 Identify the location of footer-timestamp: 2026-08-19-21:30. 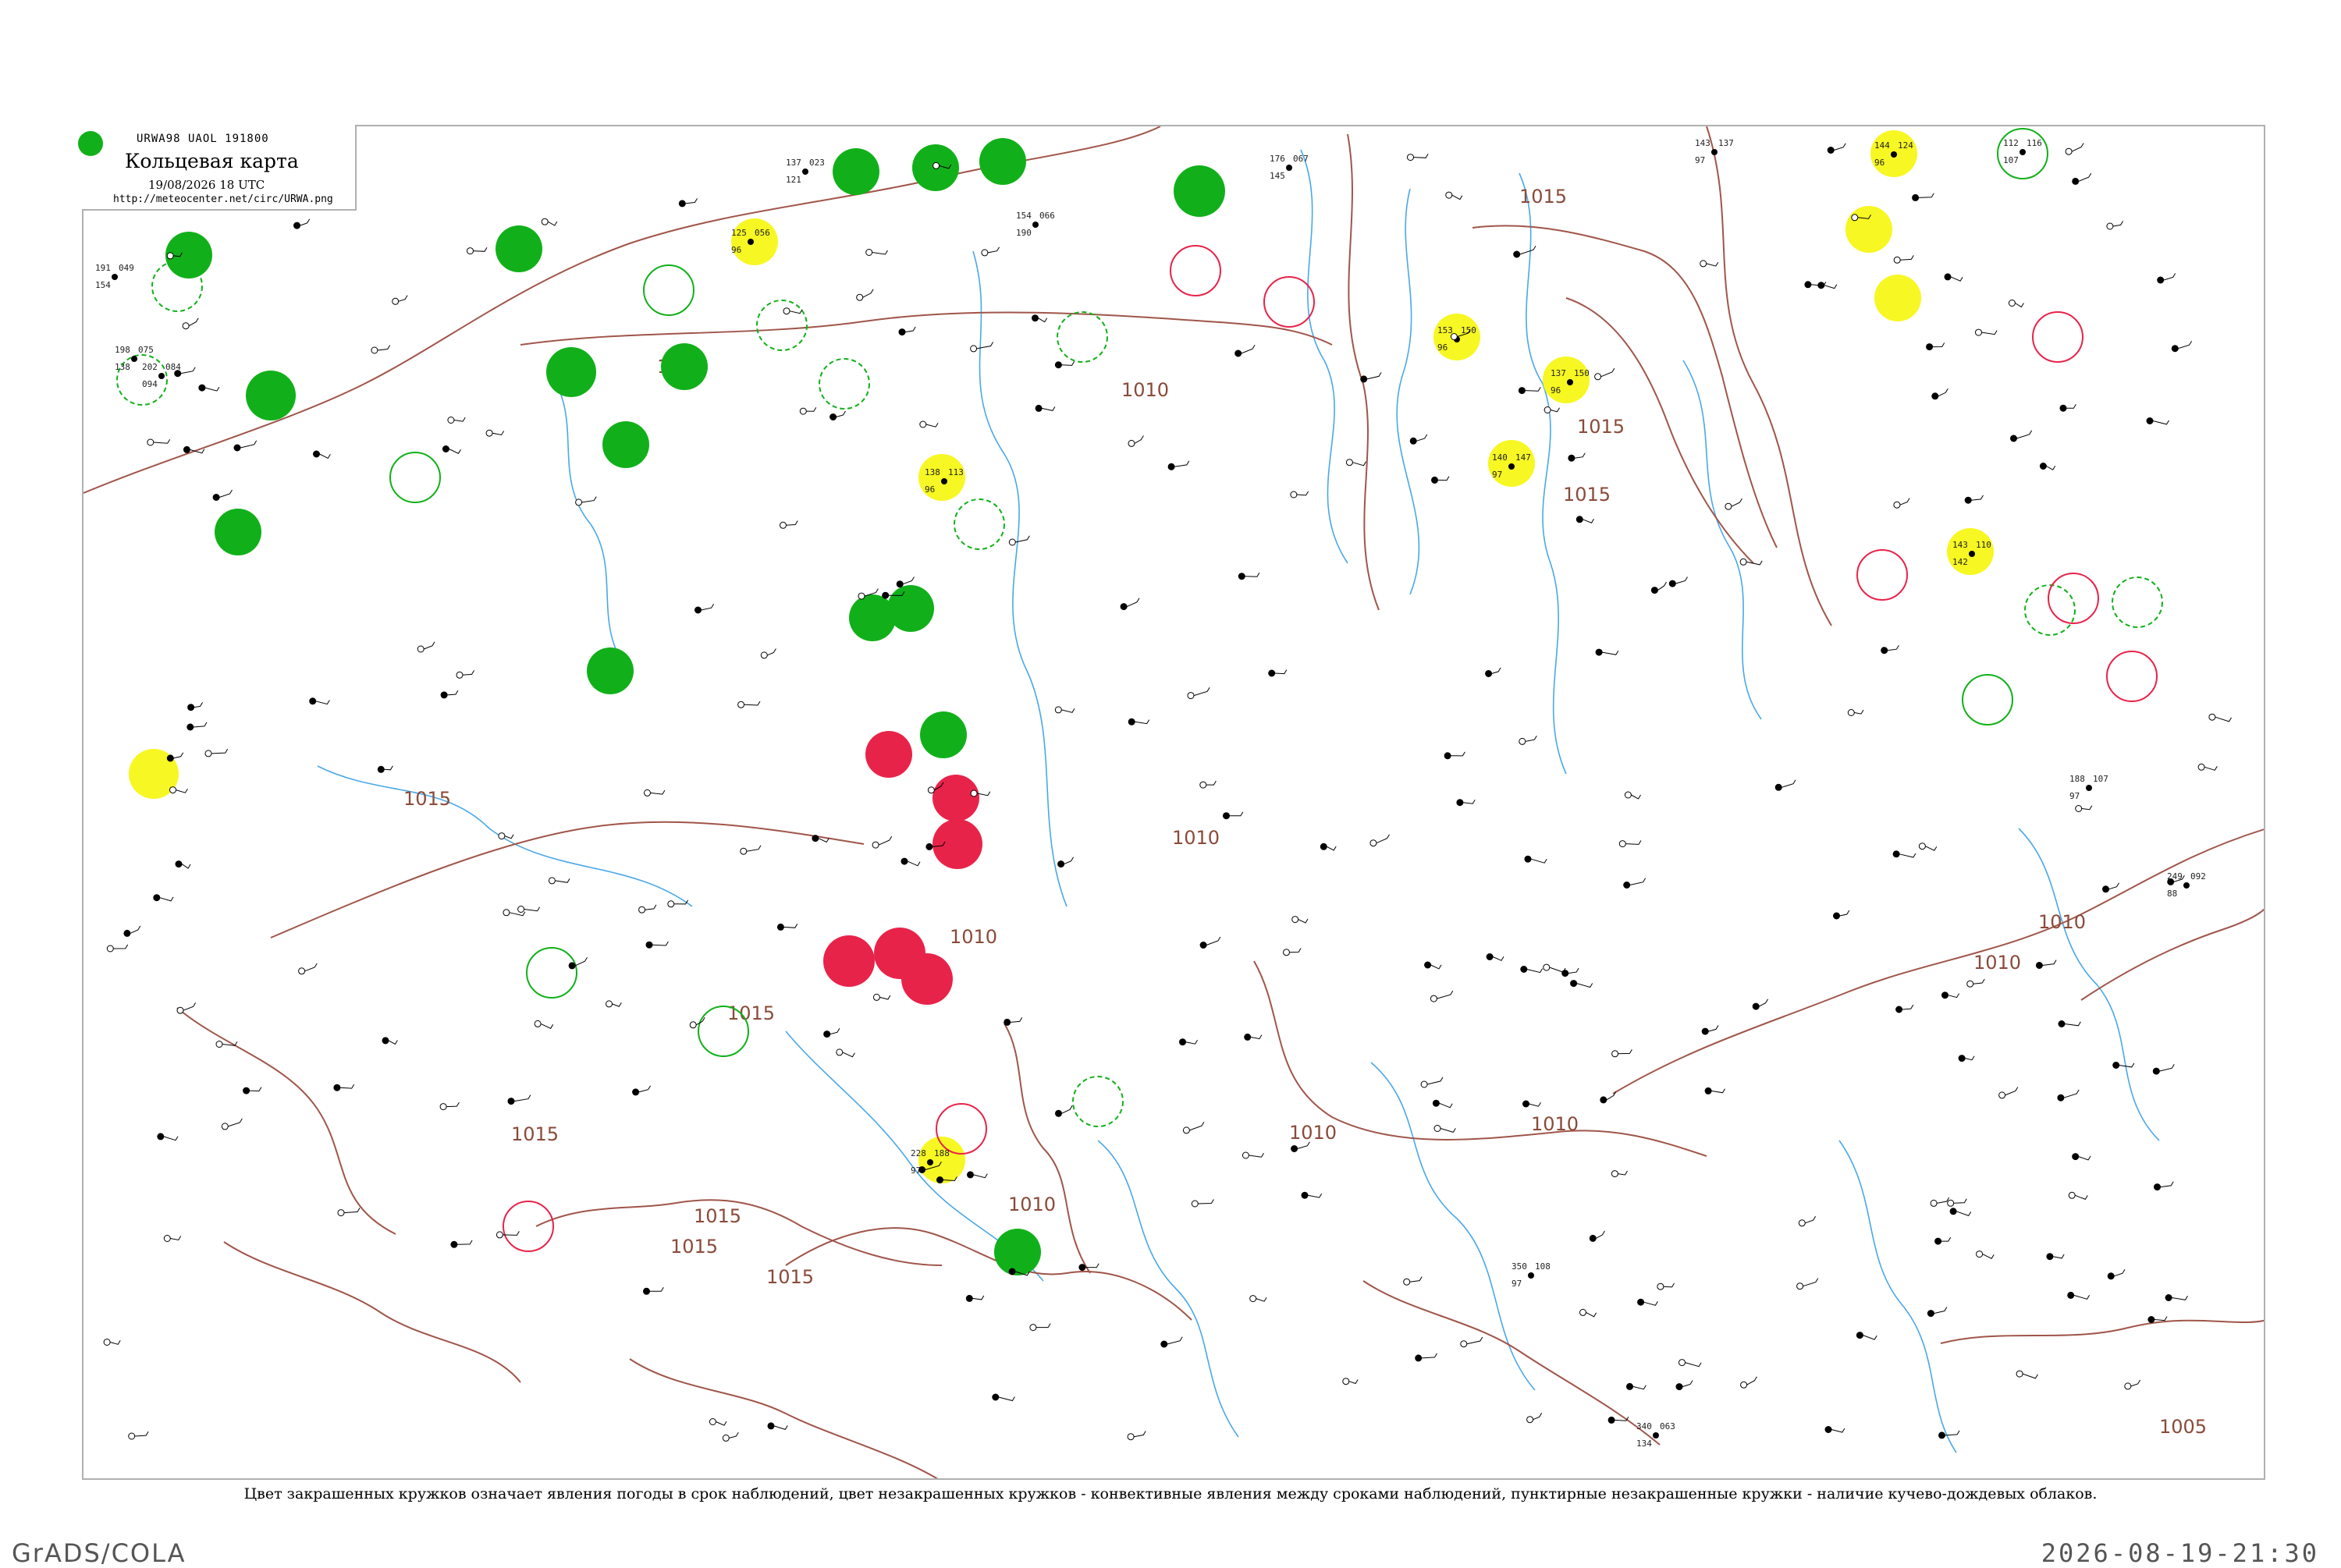
(2180, 1553).